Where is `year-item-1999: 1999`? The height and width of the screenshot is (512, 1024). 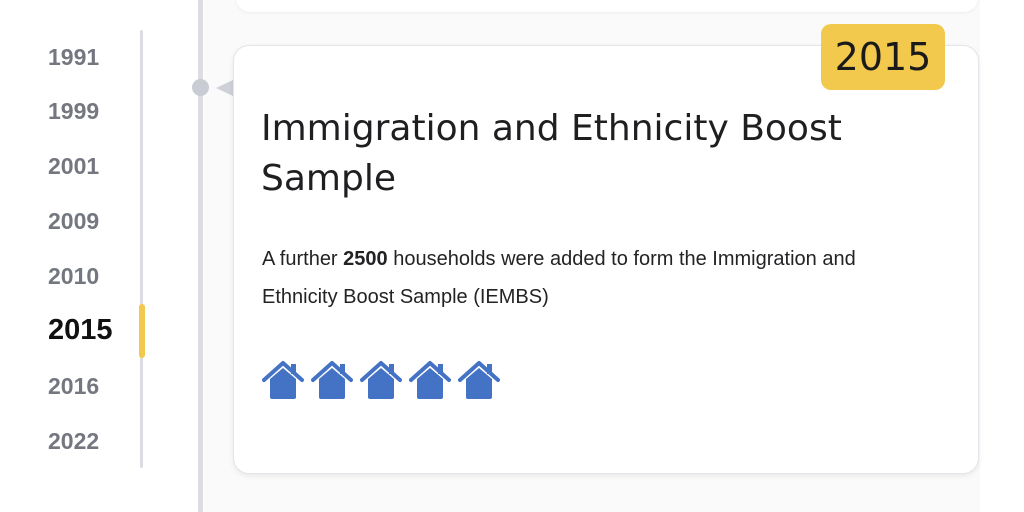
year-item-1999: 1999 is located at coordinates (93, 111).